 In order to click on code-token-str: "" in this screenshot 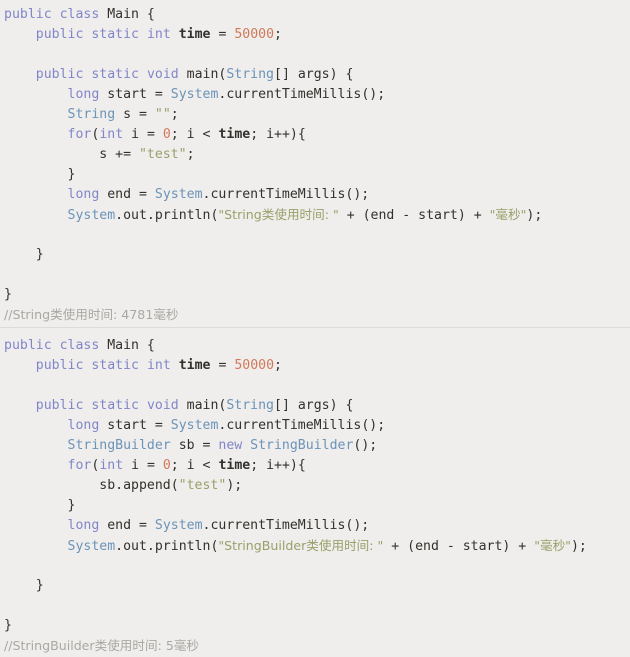, I will do `click(162, 114)`.